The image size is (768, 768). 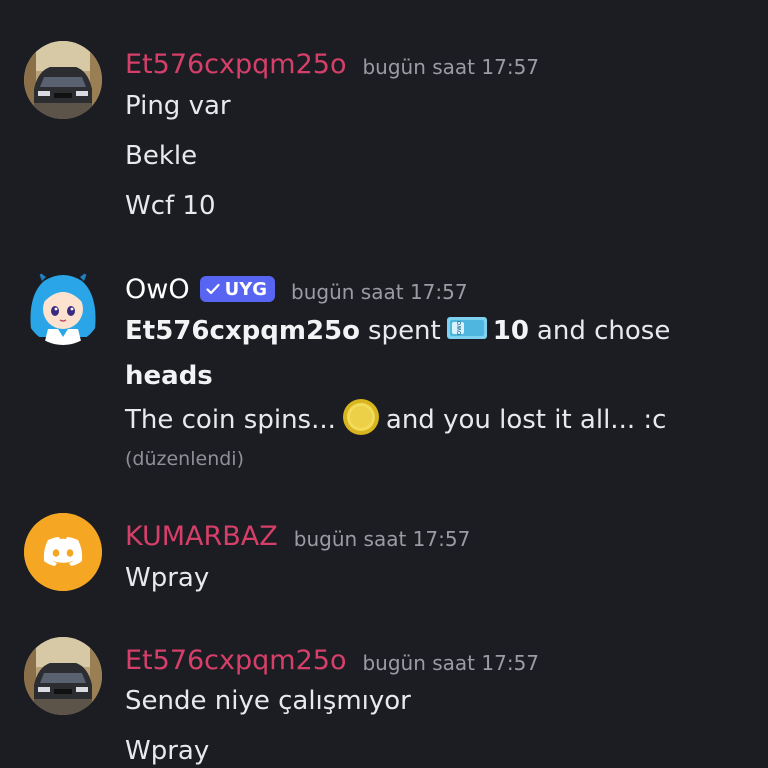 What do you see at coordinates (157, 289) in the screenshot?
I see `bot-username: OwO` at bounding box center [157, 289].